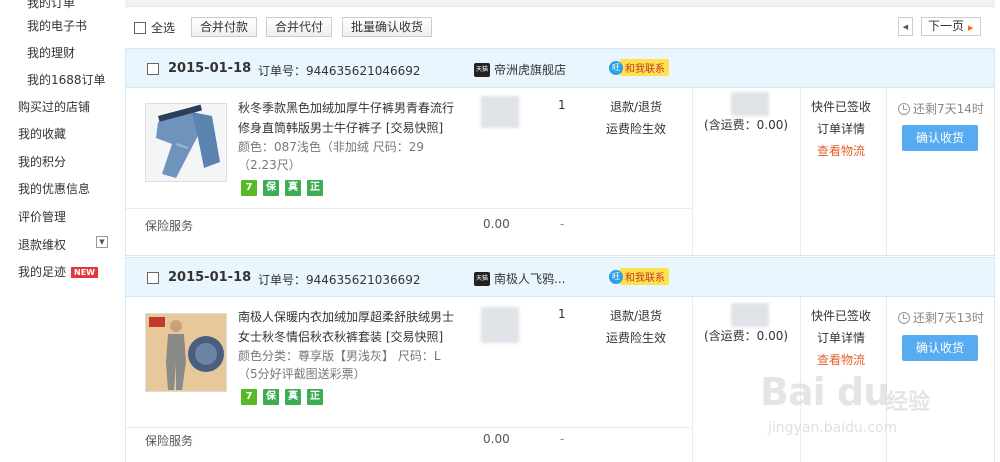 This screenshot has width=1000, height=462. What do you see at coordinates (186, 142) in the screenshot?
I see `product-thumbnail-jeans` at bounding box center [186, 142].